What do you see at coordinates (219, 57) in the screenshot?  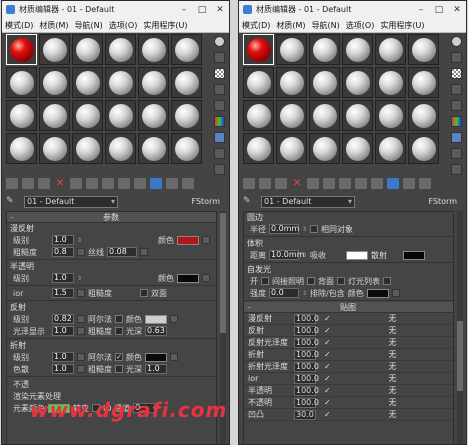 I see `backlight-icon` at bounding box center [219, 57].